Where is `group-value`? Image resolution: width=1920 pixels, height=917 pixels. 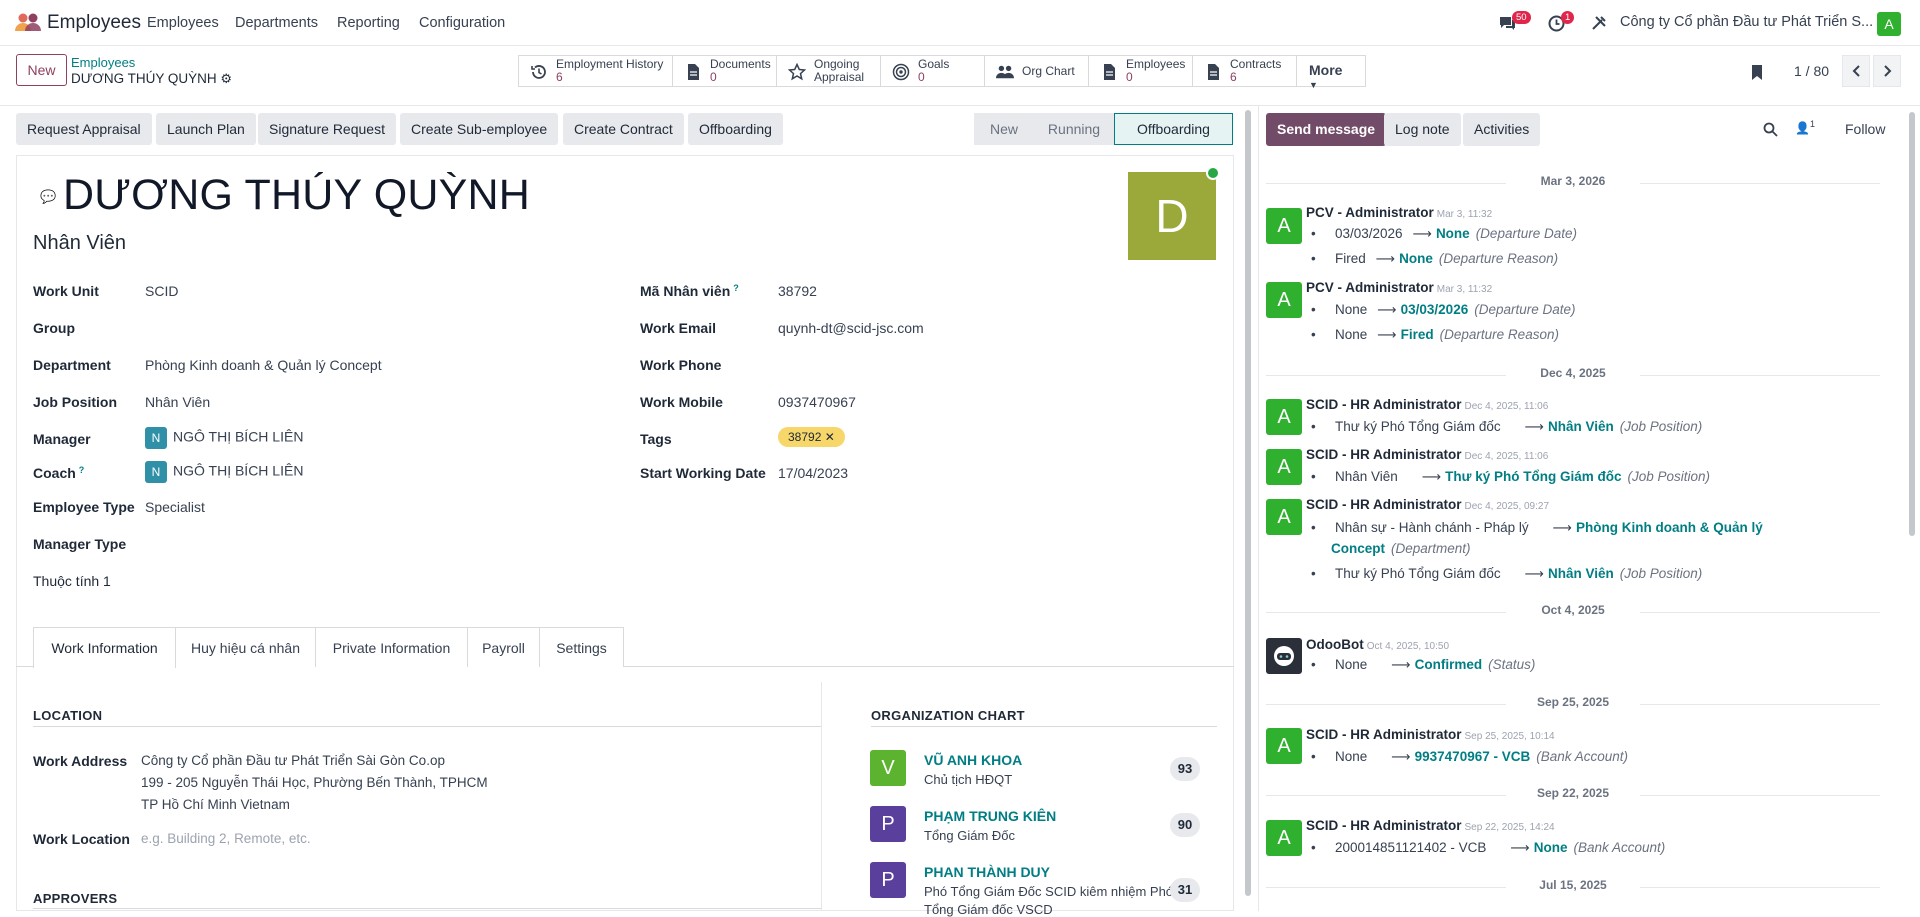
group-value is located at coordinates (370, 329).